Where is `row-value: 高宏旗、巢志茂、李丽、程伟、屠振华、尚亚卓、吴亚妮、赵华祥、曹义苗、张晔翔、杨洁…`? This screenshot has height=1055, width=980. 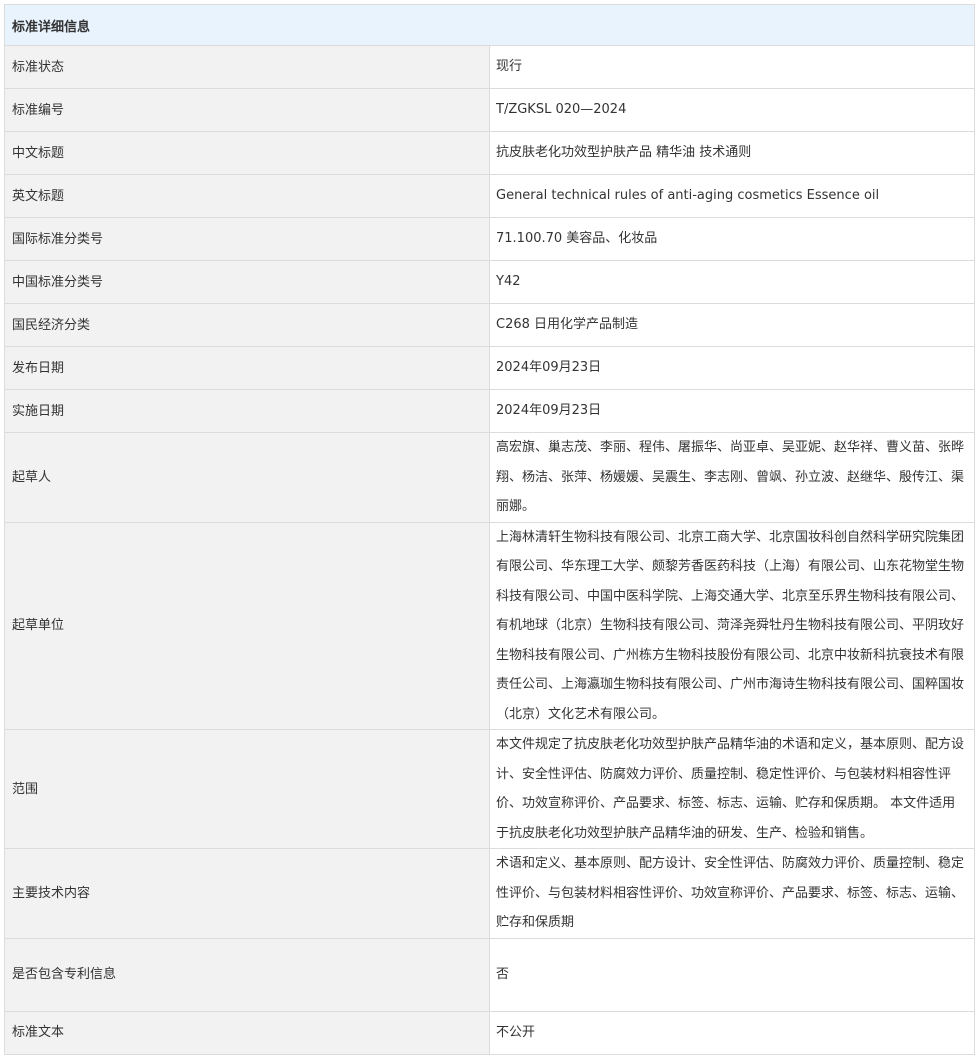 row-value: 高宏旗、巢志茂、李丽、程伟、屠振华、尚亚卓、吴亚妮、赵华祥、曹义苗、张晔翔、杨洁… is located at coordinates (732, 477).